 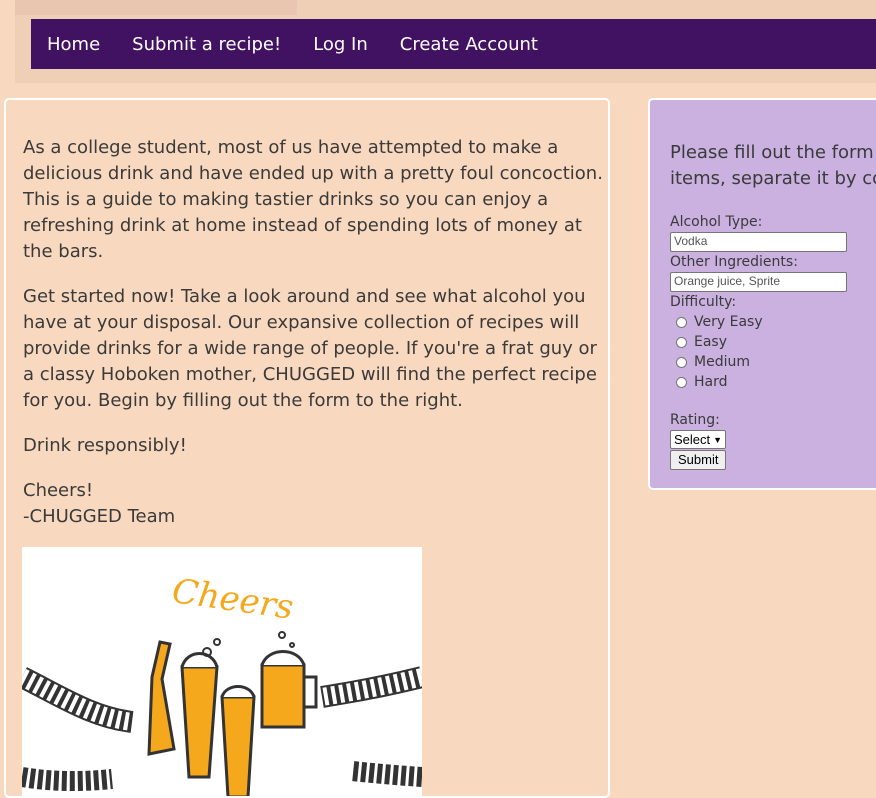 I want to click on alcohol-type-input: Vodka, so click(x=758, y=242).